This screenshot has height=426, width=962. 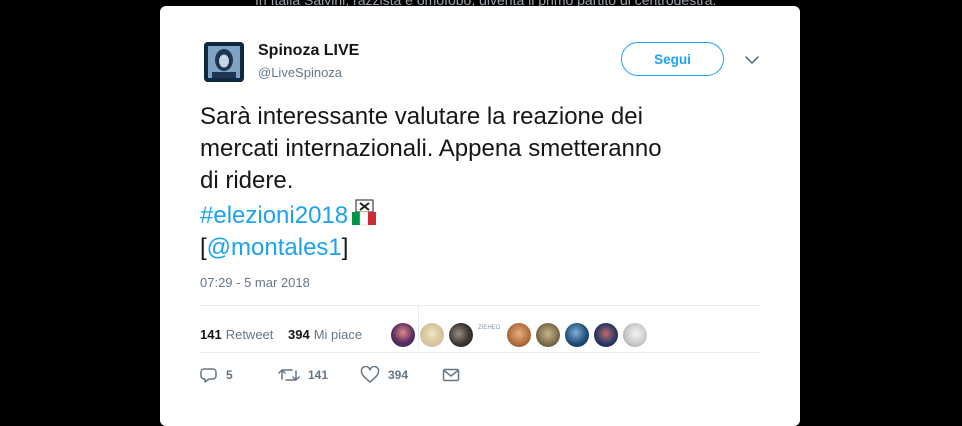 I want to click on italy-flag-icon, so click(x=356, y=218).